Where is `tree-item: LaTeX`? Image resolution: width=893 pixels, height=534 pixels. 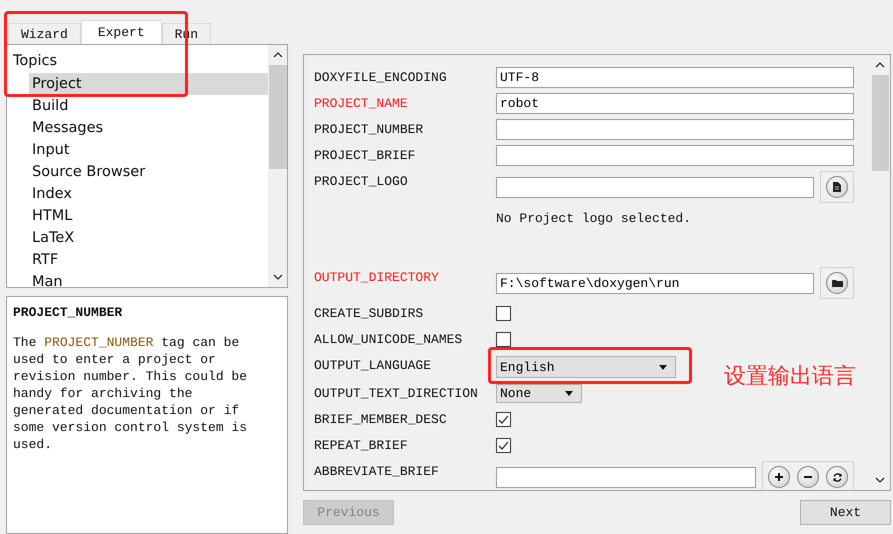 tree-item: LaTeX is located at coordinates (148, 238).